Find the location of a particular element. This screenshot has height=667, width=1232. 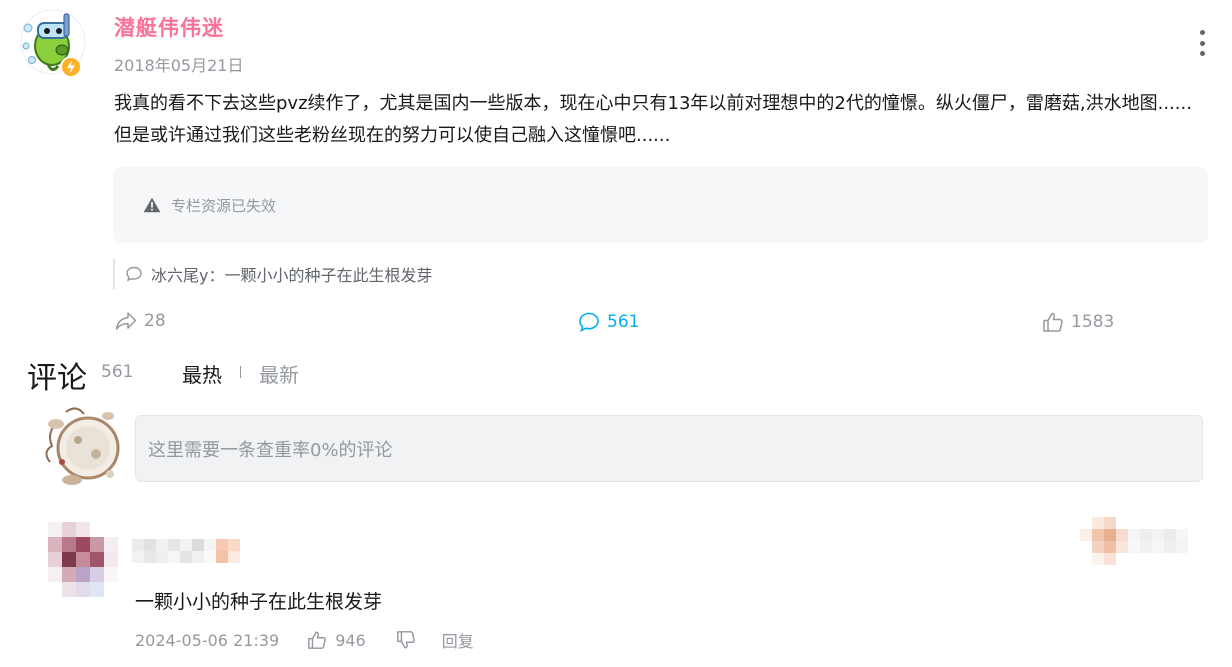

author-name: 潜艇伟伟迷 is located at coordinates (169, 27).